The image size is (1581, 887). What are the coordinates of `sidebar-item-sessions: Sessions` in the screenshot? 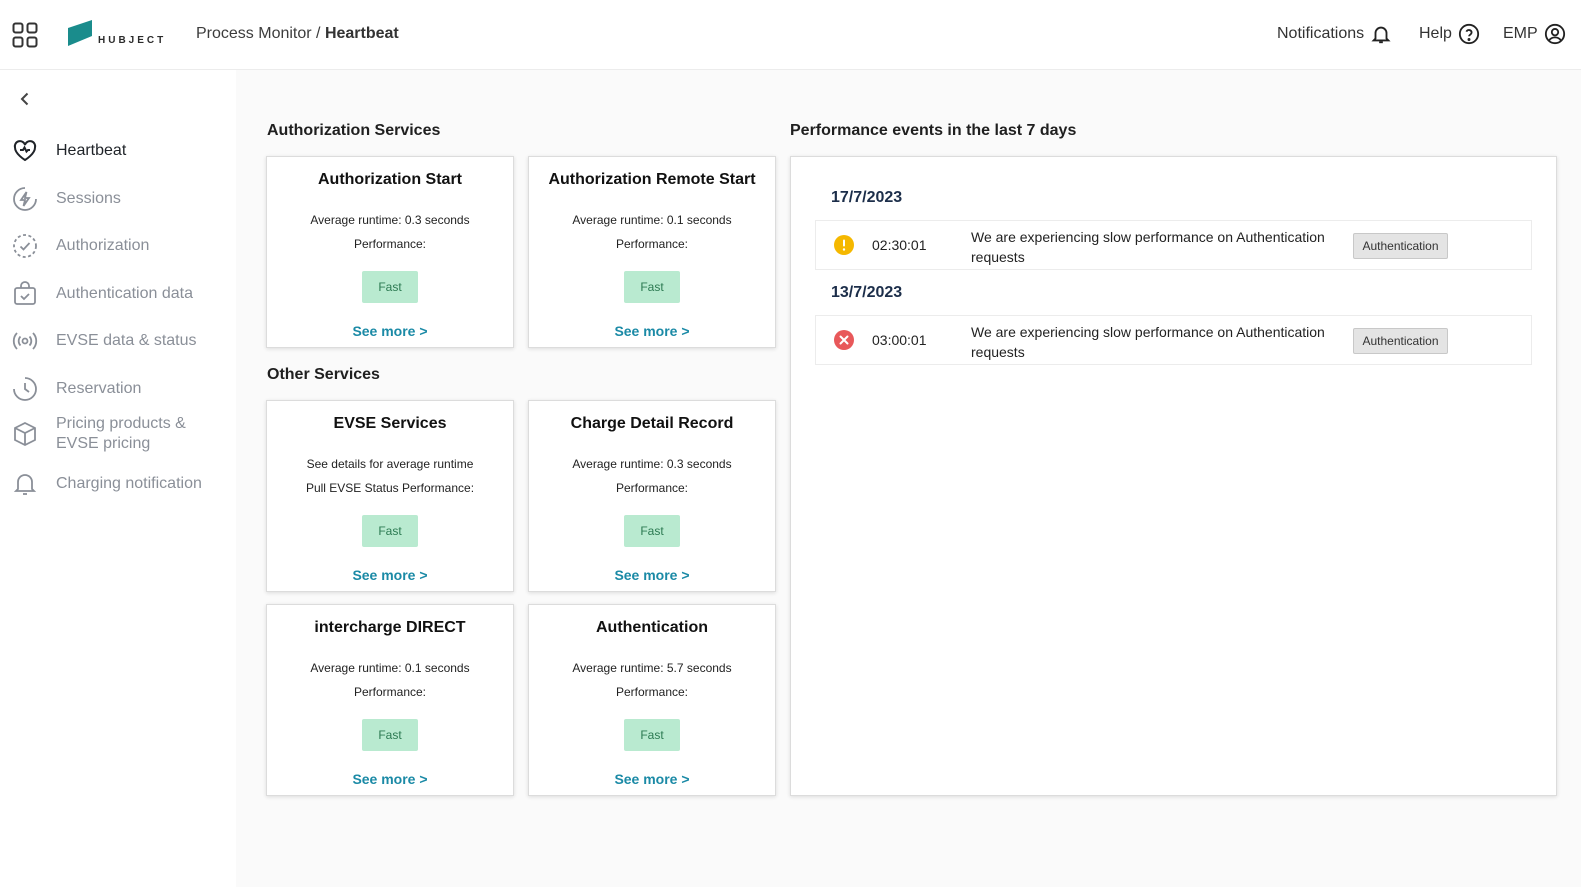 It's located at (66, 199).